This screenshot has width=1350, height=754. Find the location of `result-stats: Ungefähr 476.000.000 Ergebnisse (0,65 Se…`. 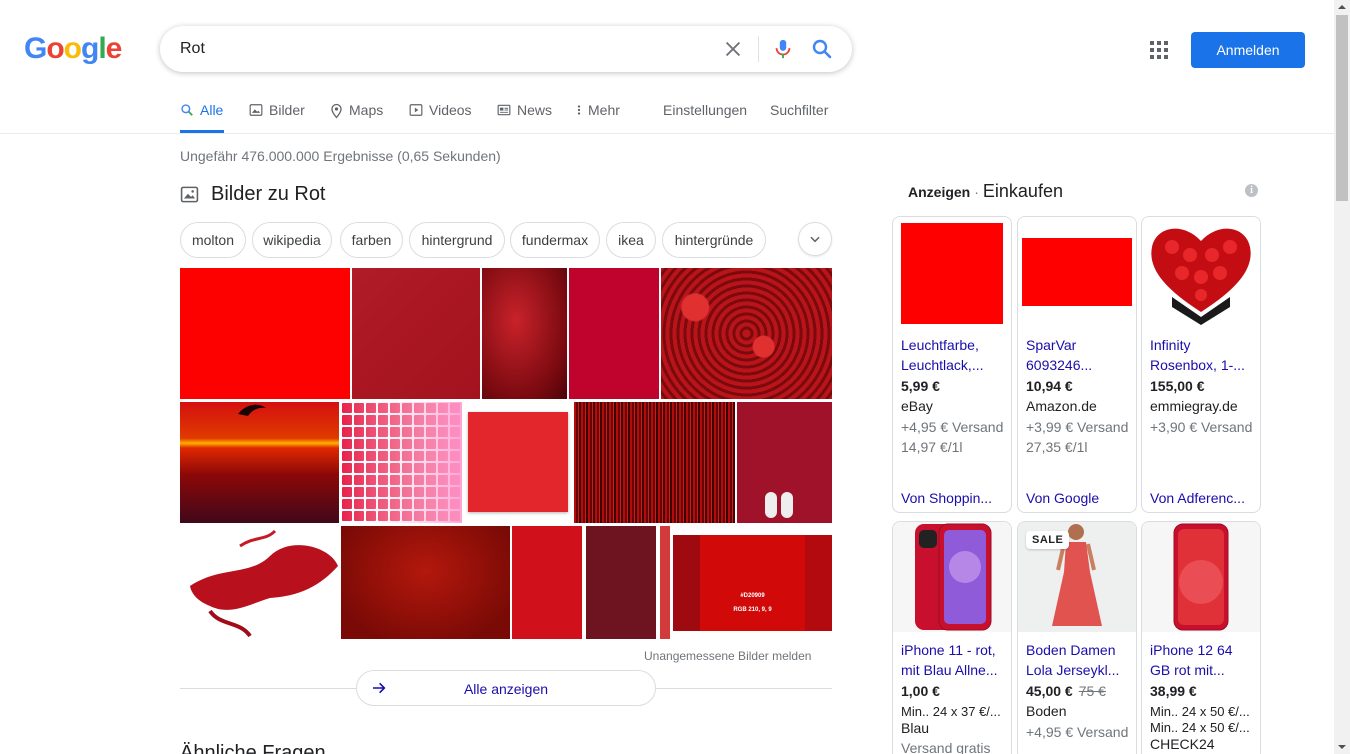

result-stats: Ungefähr 476.000.000 Ergebnisse (0,65 Se… is located at coordinates (340, 156).